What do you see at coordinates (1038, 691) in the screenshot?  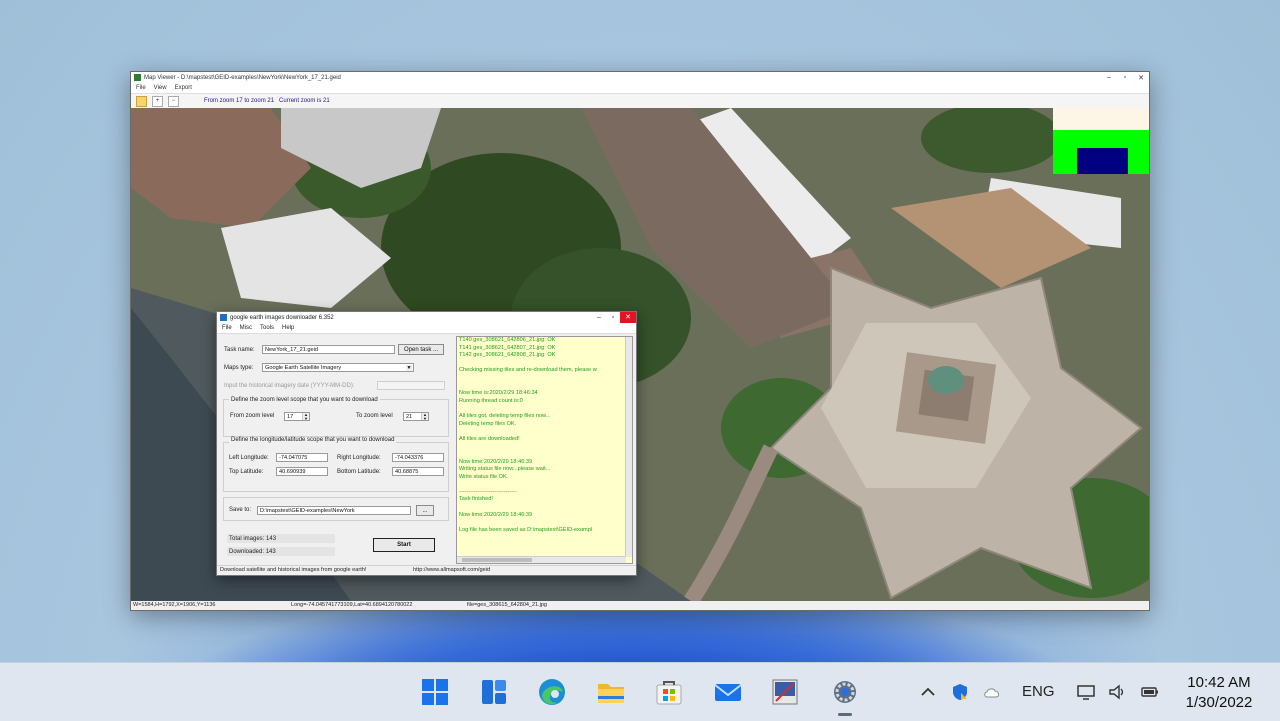 I see `language-indicator: ENG` at bounding box center [1038, 691].